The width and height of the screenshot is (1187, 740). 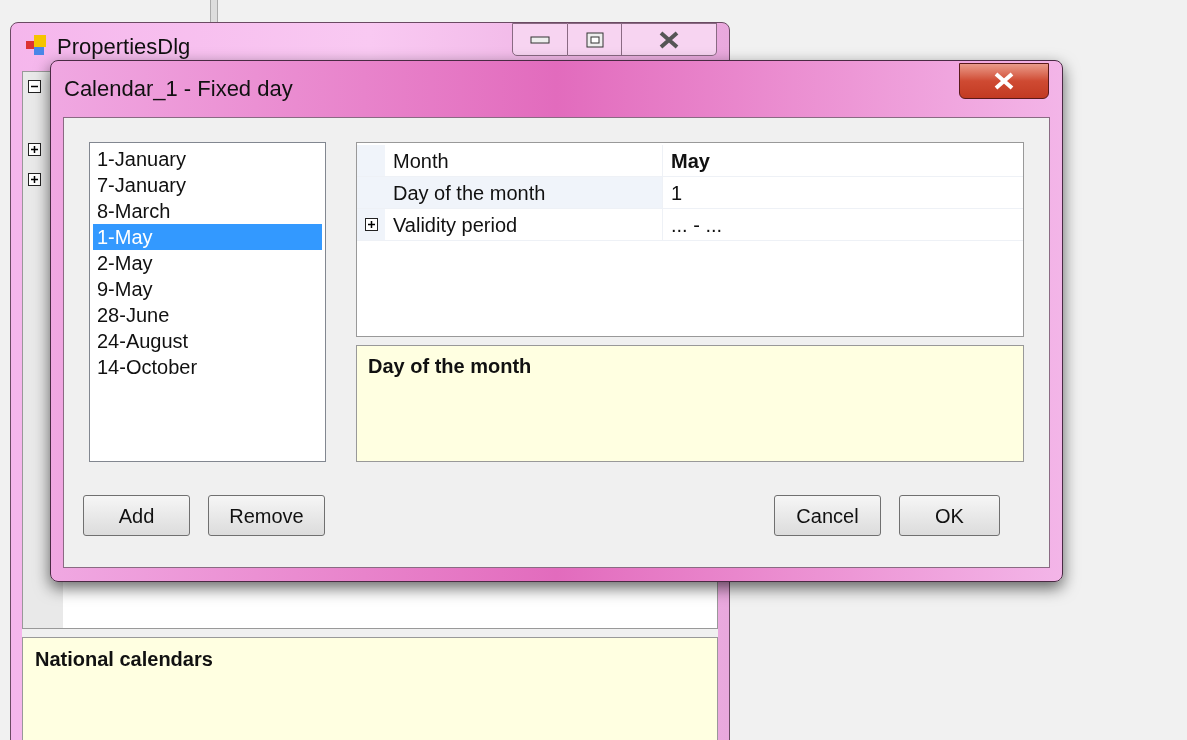 I want to click on dialog-button: Cancel, so click(x=827, y=515).